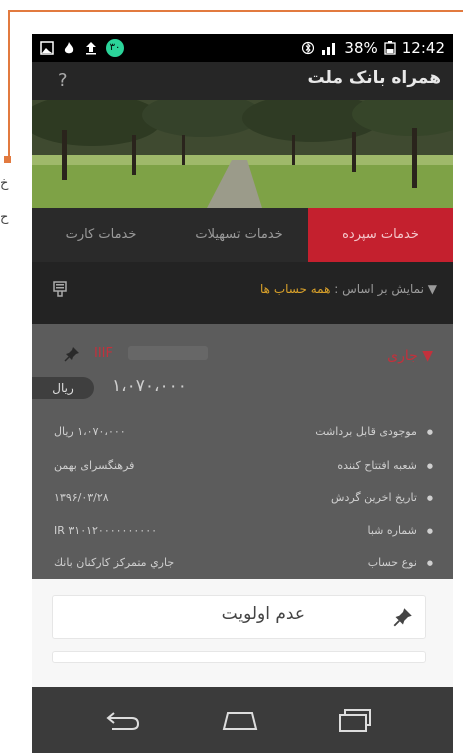  I want to click on battery-icon, so click(390, 48).